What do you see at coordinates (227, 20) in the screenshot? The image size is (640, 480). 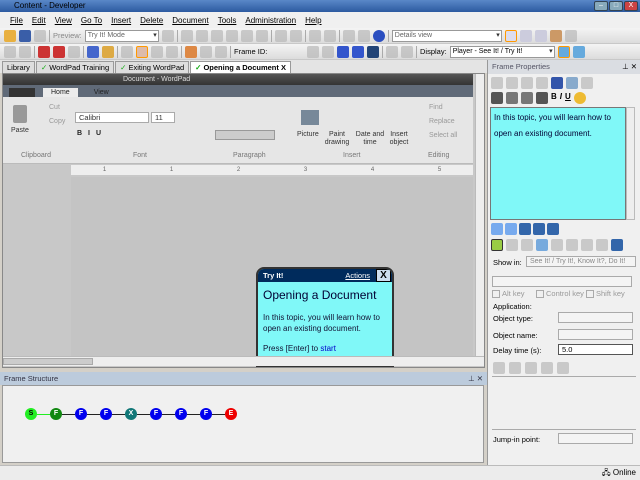 I see `menu-tools: Tools` at bounding box center [227, 20].